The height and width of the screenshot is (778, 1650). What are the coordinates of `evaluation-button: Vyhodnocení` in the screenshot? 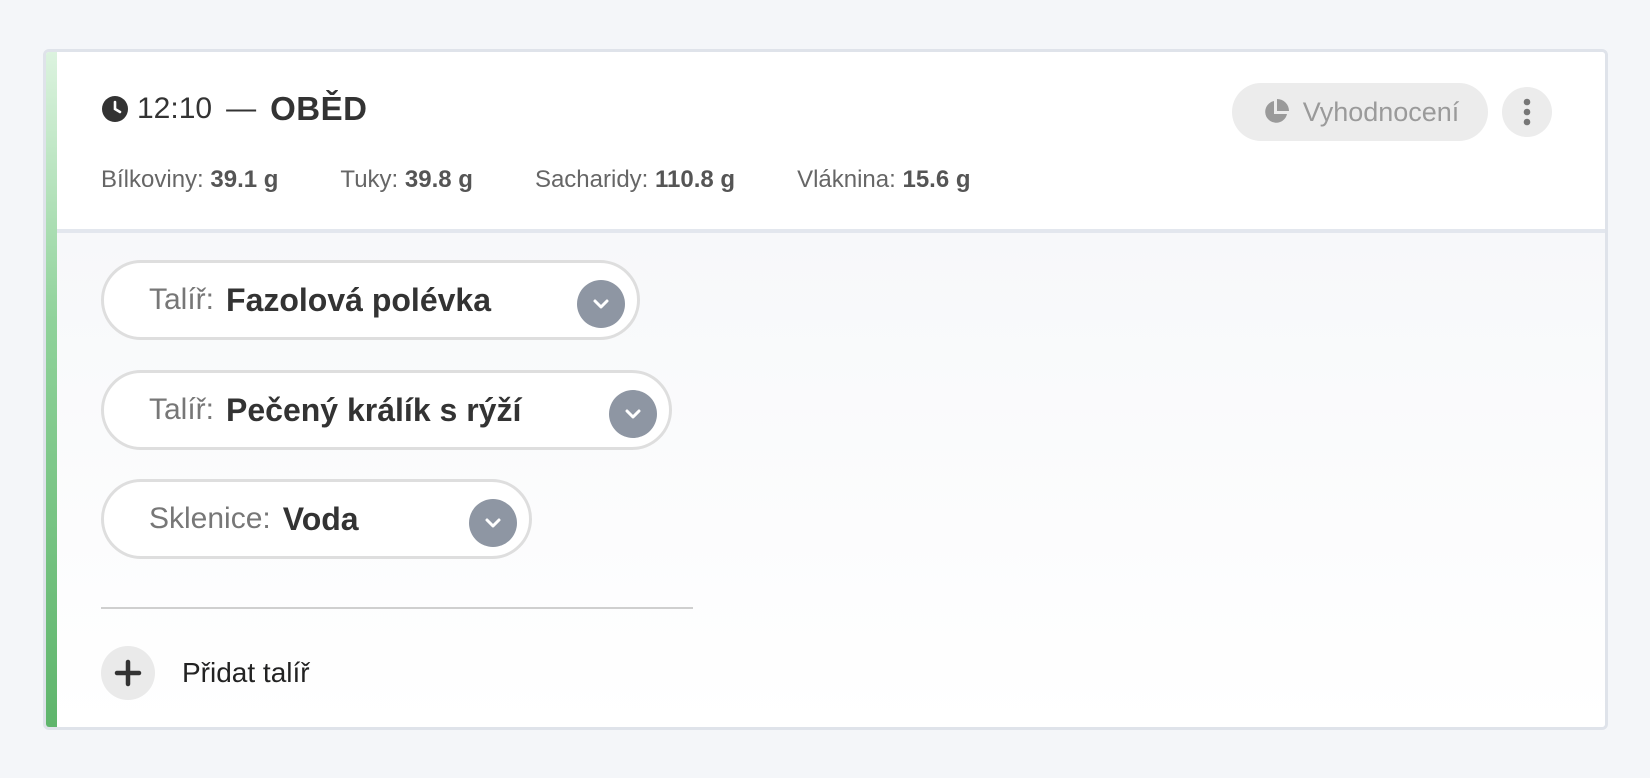 It's located at (1360, 112).